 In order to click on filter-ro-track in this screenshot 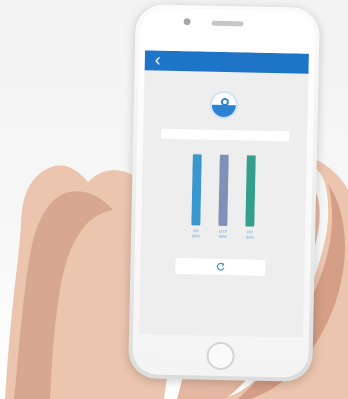, I will do `click(250, 190)`.